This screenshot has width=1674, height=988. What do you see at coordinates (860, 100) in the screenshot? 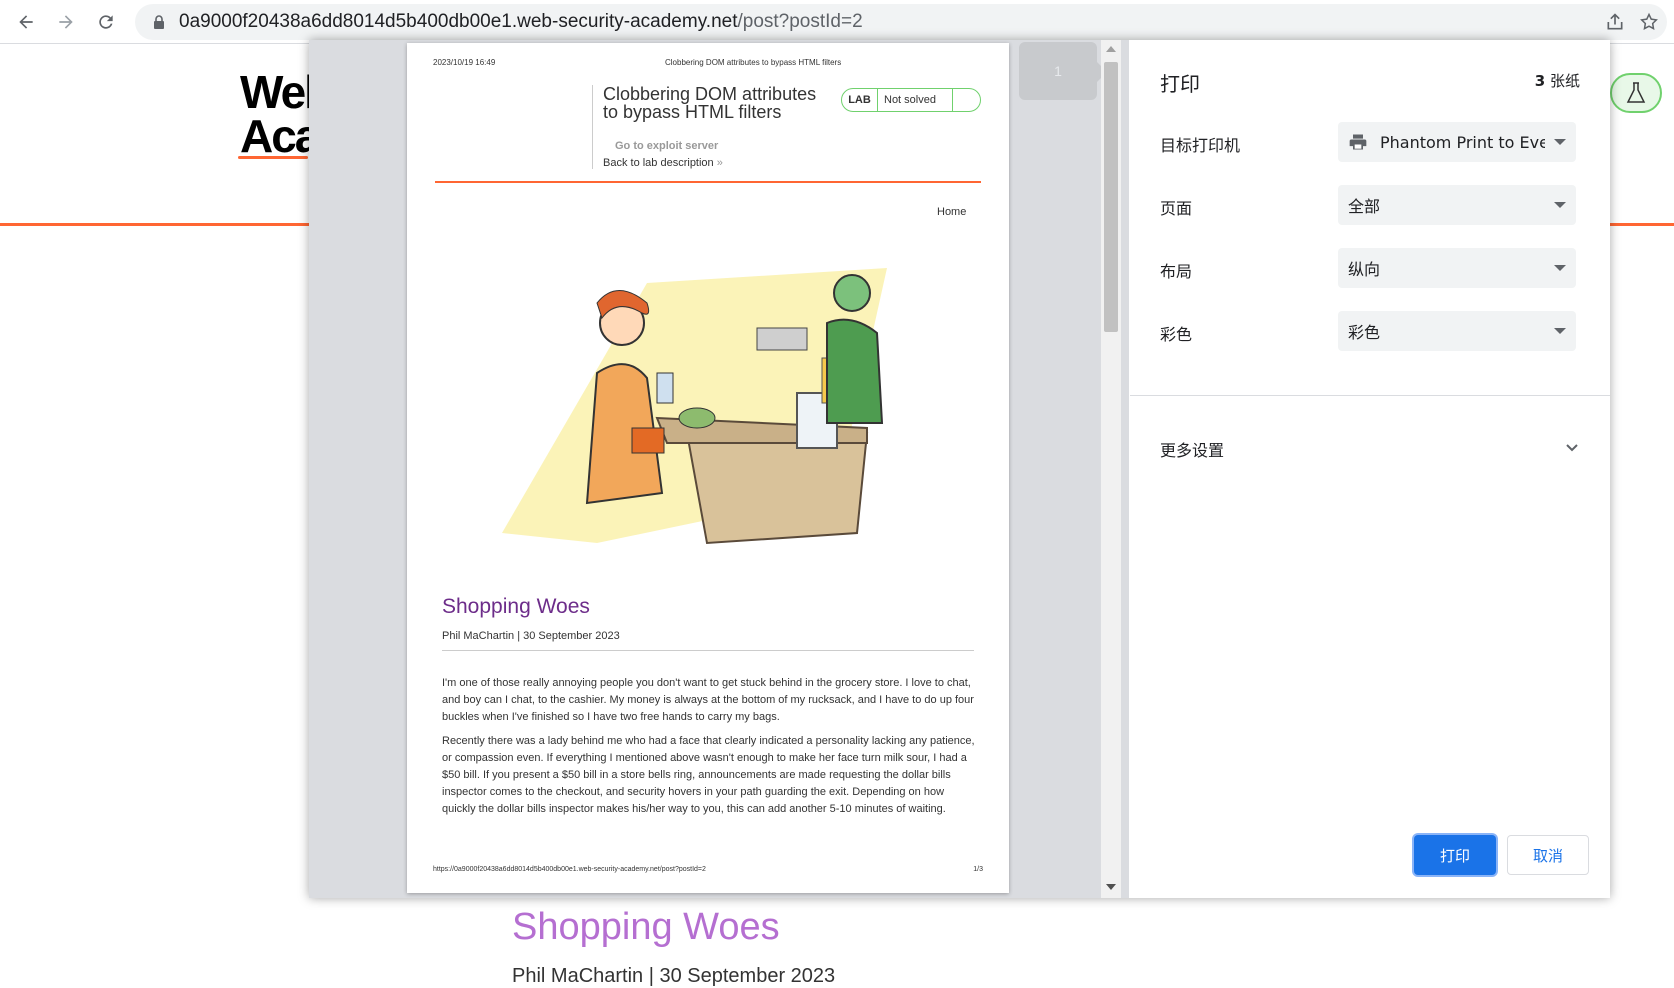
I see `lab-label: LAB` at bounding box center [860, 100].